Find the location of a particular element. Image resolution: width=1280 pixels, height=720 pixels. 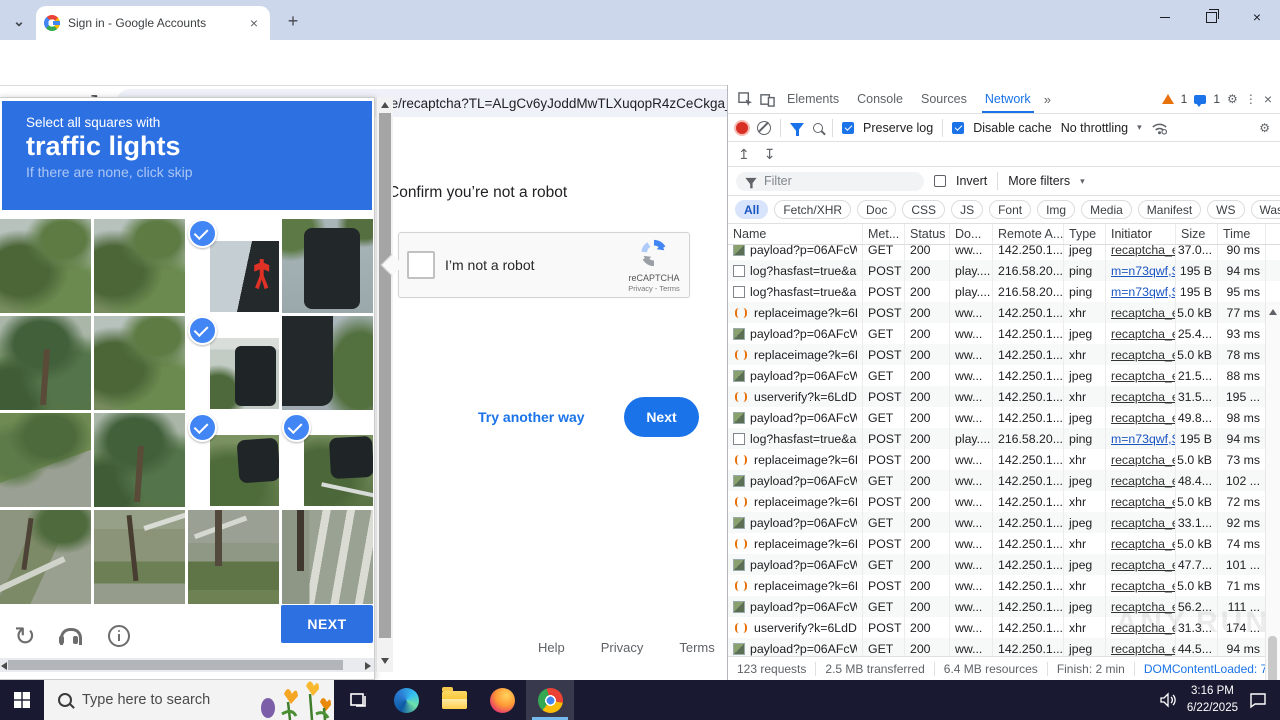

browser-tab: Sign in - Google Accounts × is located at coordinates (153, 23).